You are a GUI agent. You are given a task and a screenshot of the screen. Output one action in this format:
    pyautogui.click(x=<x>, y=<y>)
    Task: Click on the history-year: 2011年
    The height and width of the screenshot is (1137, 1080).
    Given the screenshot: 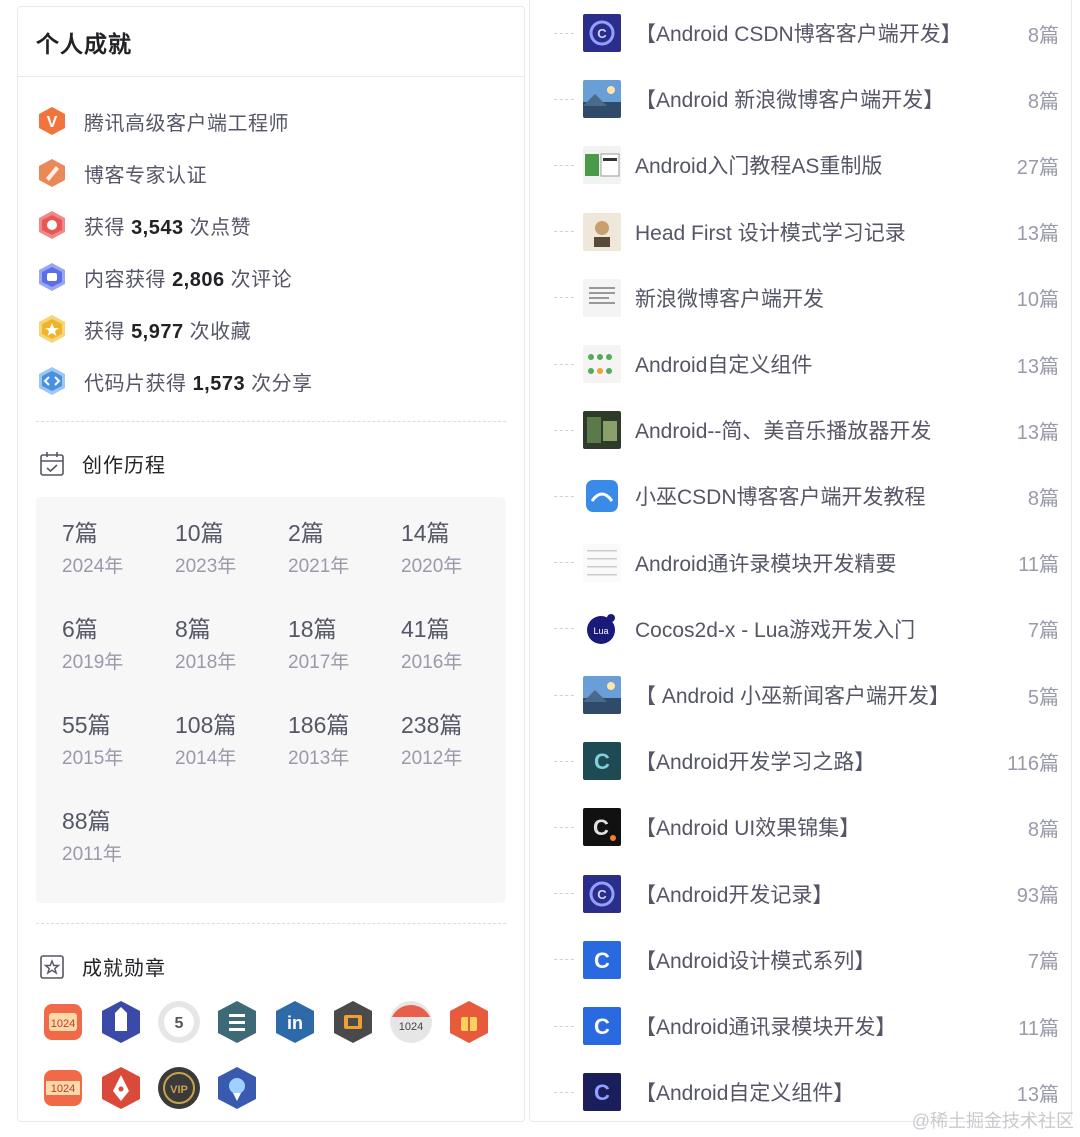 What is the action you would take?
    pyautogui.click(x=92, y=854)
    